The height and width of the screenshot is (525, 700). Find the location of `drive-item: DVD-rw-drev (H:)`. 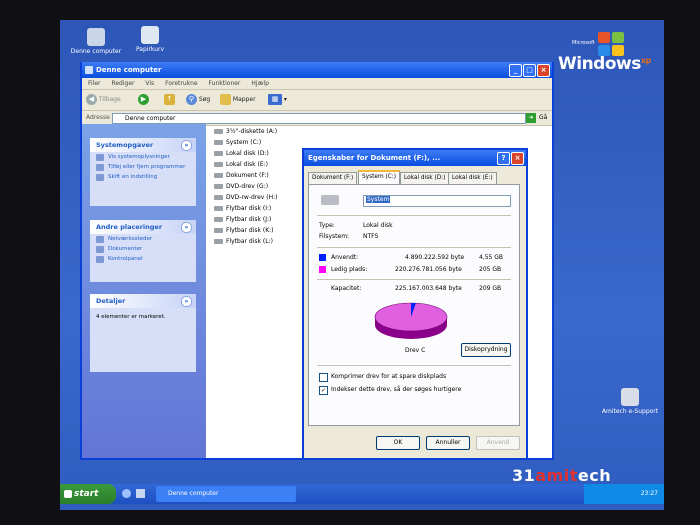

drive-item: DVD-rw-drev (H:) is located at coordinates (245, 197).